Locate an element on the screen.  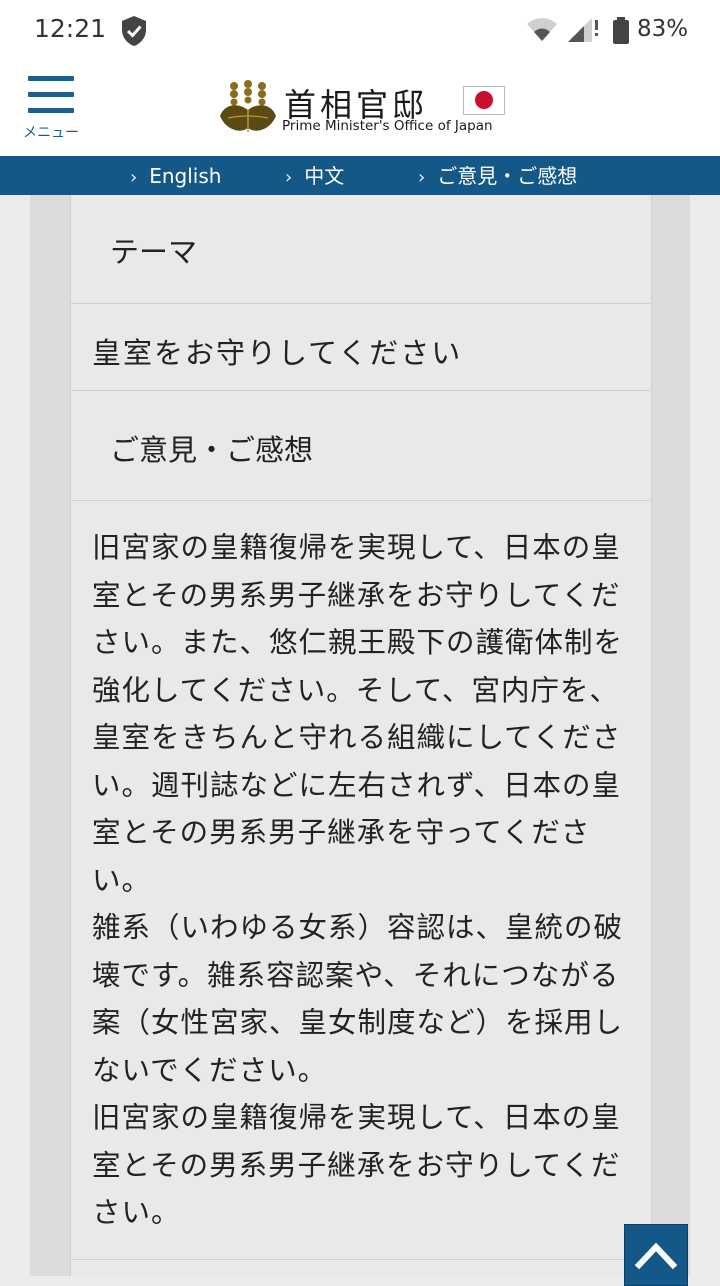
wifi-icon is located at coordinates (542, 31).